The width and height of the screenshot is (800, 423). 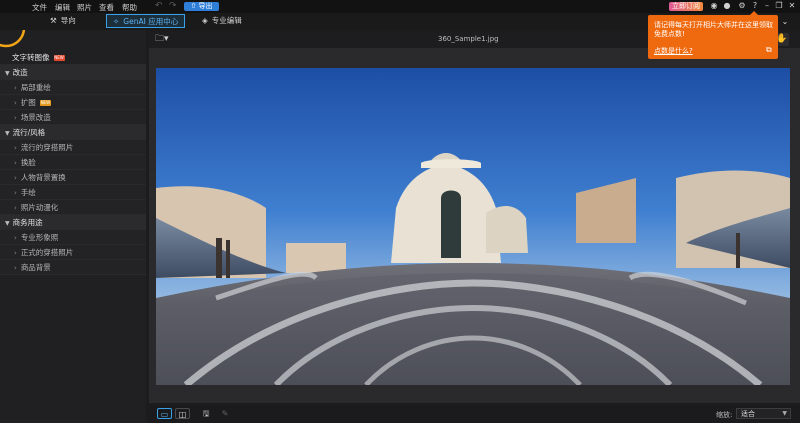 I want to click on export-label: 导出, so click(x=205, y=6).